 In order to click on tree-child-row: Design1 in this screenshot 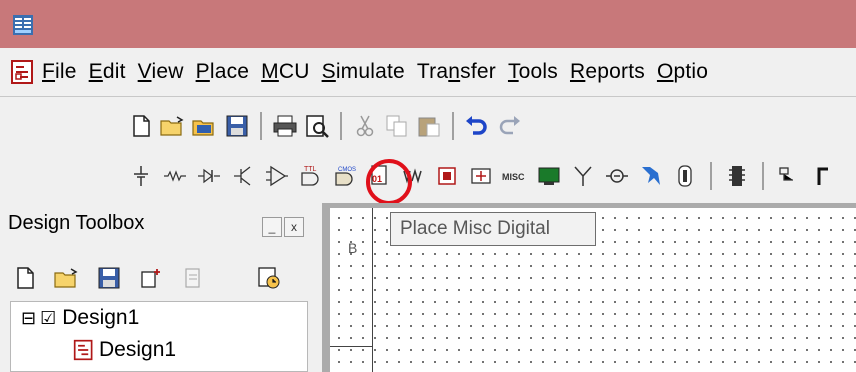, I will do `click(124, 350)`.